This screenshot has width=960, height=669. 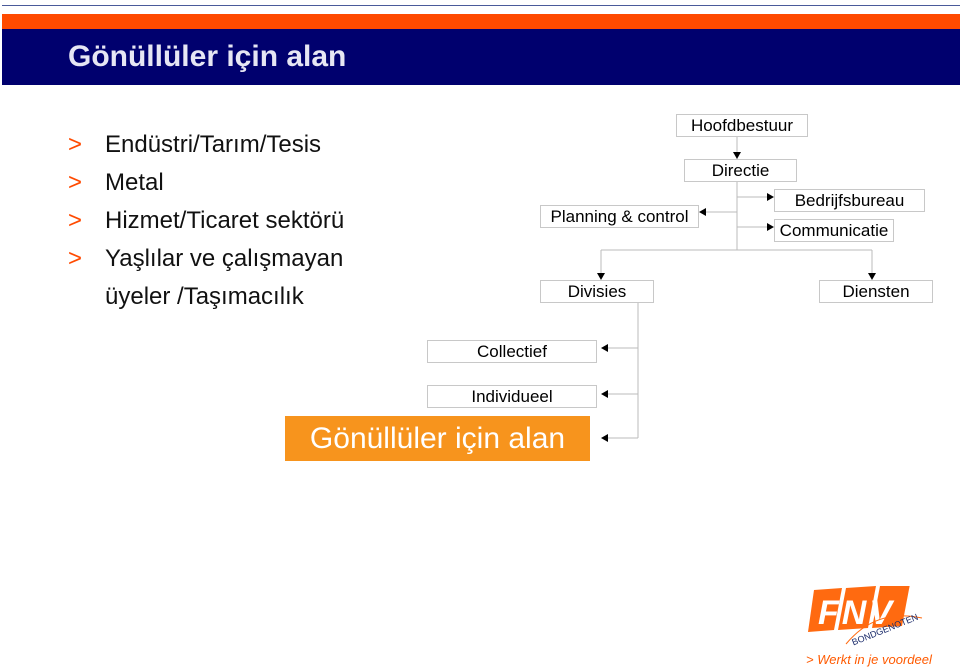 I want to click on org-box-individueel: Individueel, so click(x=512, y=396).